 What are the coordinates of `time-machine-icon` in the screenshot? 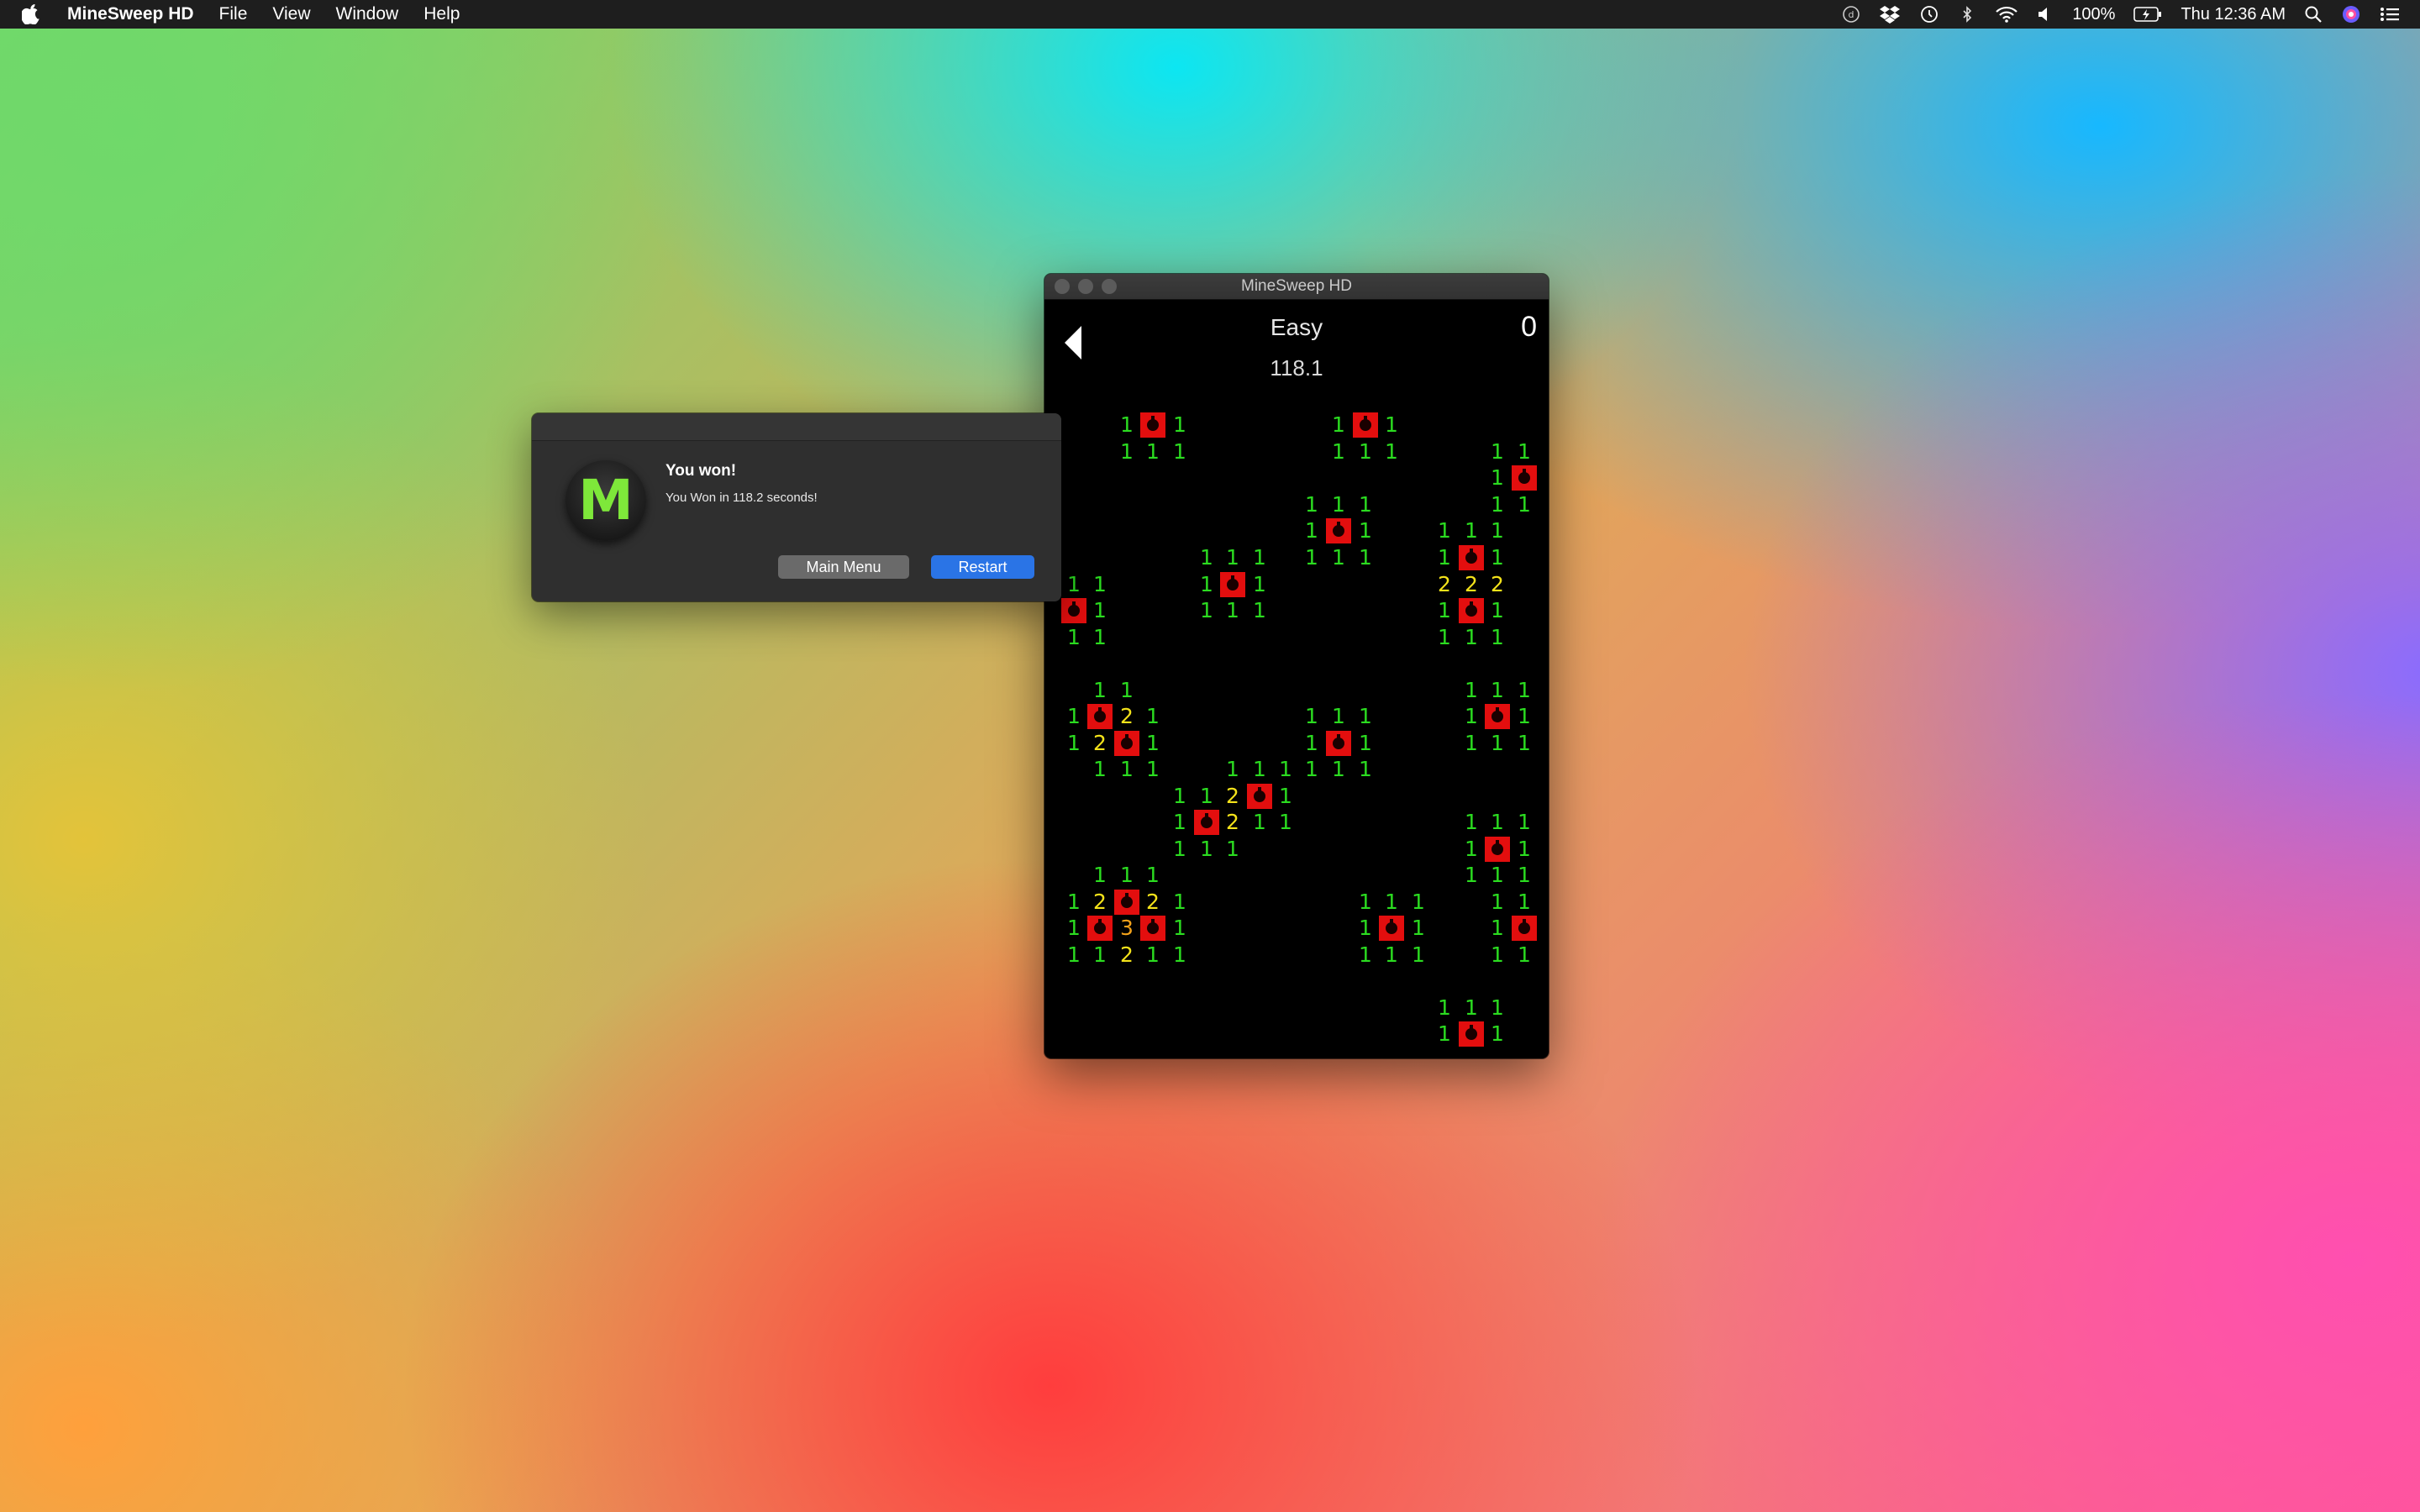 It's located at (1929, 14).